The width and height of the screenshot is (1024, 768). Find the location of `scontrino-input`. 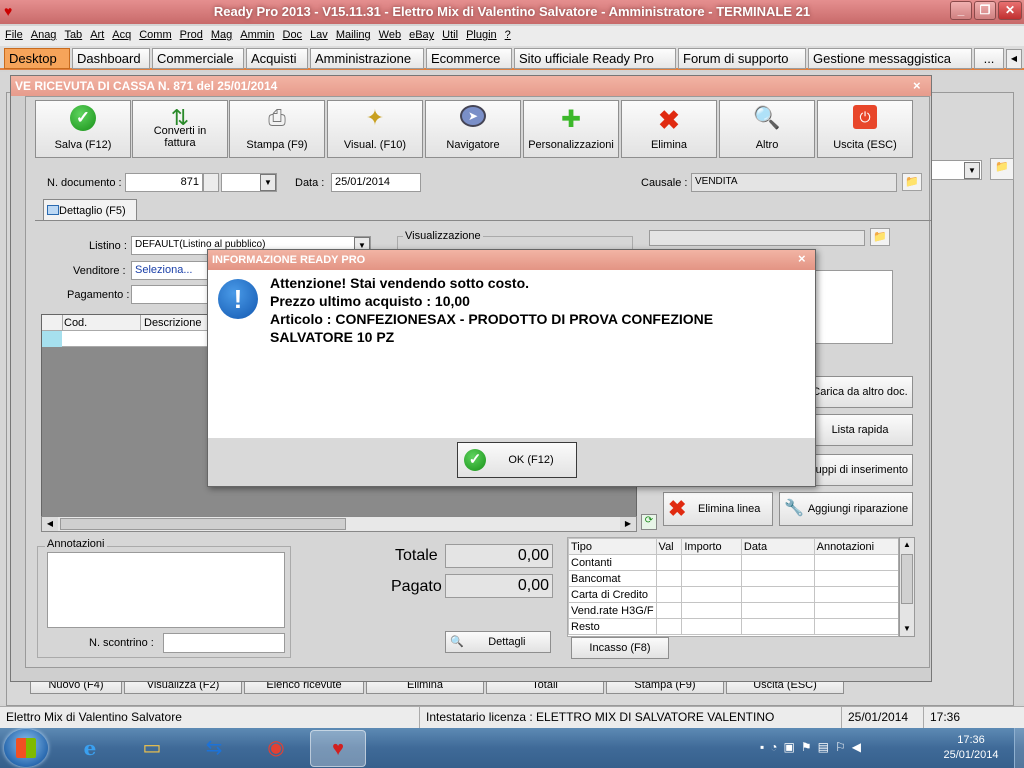

scontrino-input is located at coordinates (224, 643).